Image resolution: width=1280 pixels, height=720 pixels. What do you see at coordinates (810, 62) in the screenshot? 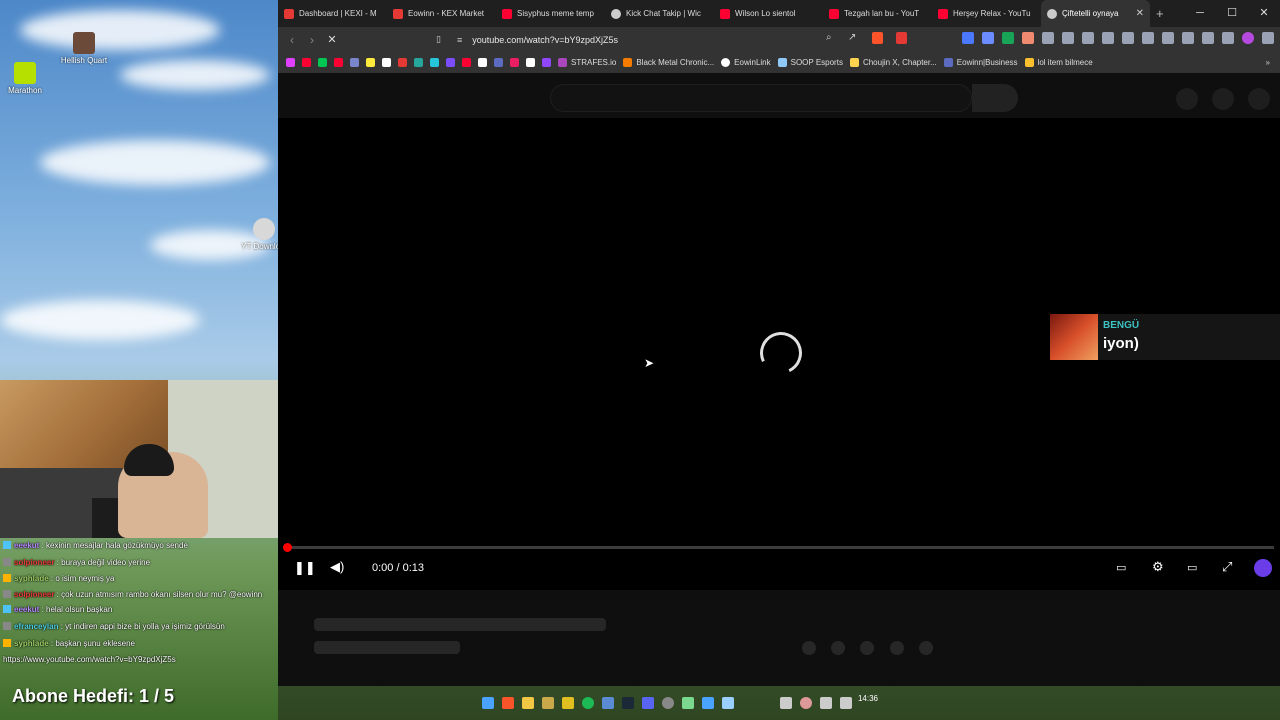
I see `bookmark-soop: SOOP Esports` at bounding box center [810, 62].